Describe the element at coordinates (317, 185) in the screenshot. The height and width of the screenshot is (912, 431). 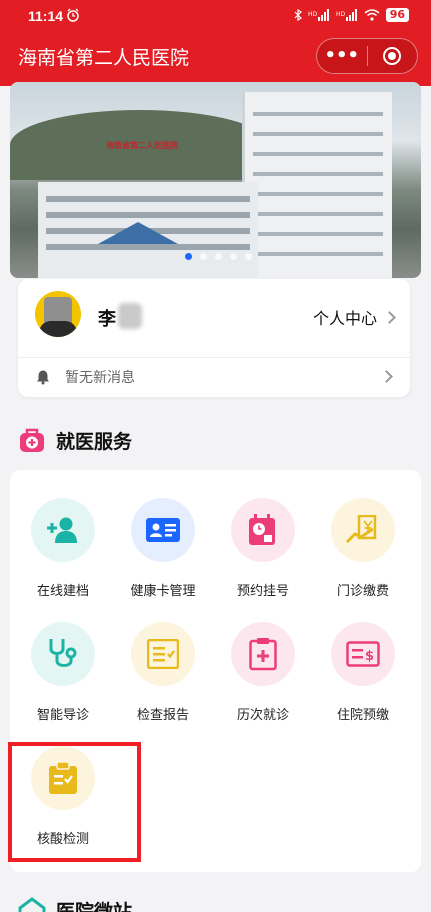
I see `banner-tower-building` at that location.